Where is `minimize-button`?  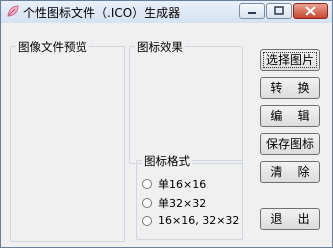
minimize-button is located at coordinates (252, 11).